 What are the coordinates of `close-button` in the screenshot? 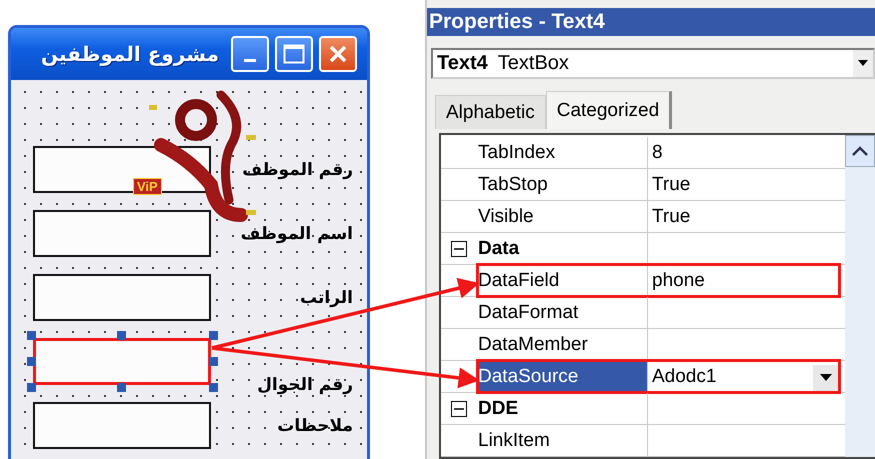 It's located at (338, 54).